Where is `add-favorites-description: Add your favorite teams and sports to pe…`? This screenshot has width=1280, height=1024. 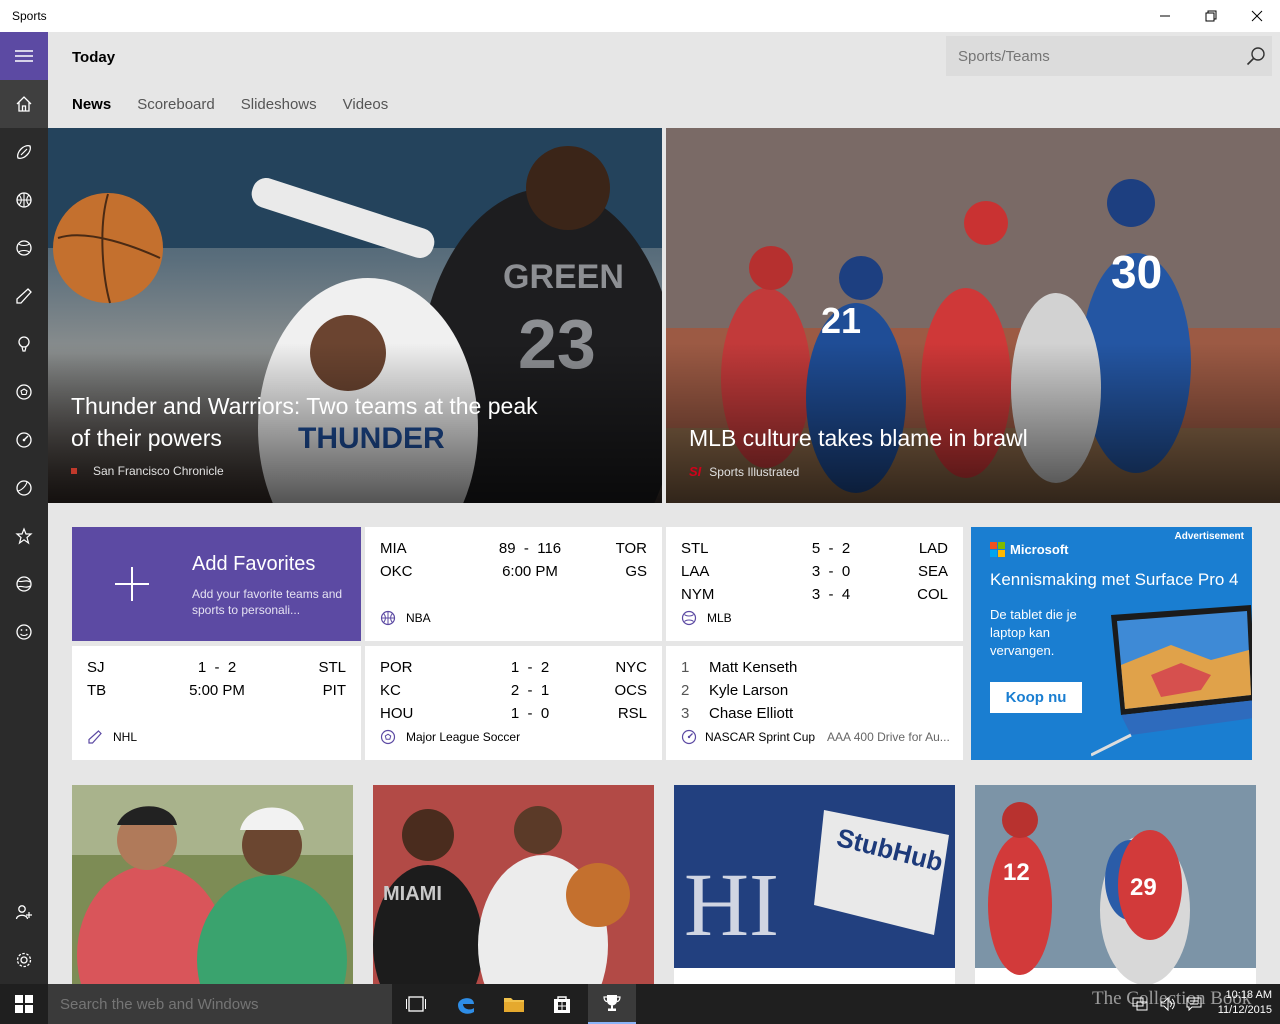 add-favorites-description: Add your favorite teams and sports to pe… is located at coordinates (267, 602).